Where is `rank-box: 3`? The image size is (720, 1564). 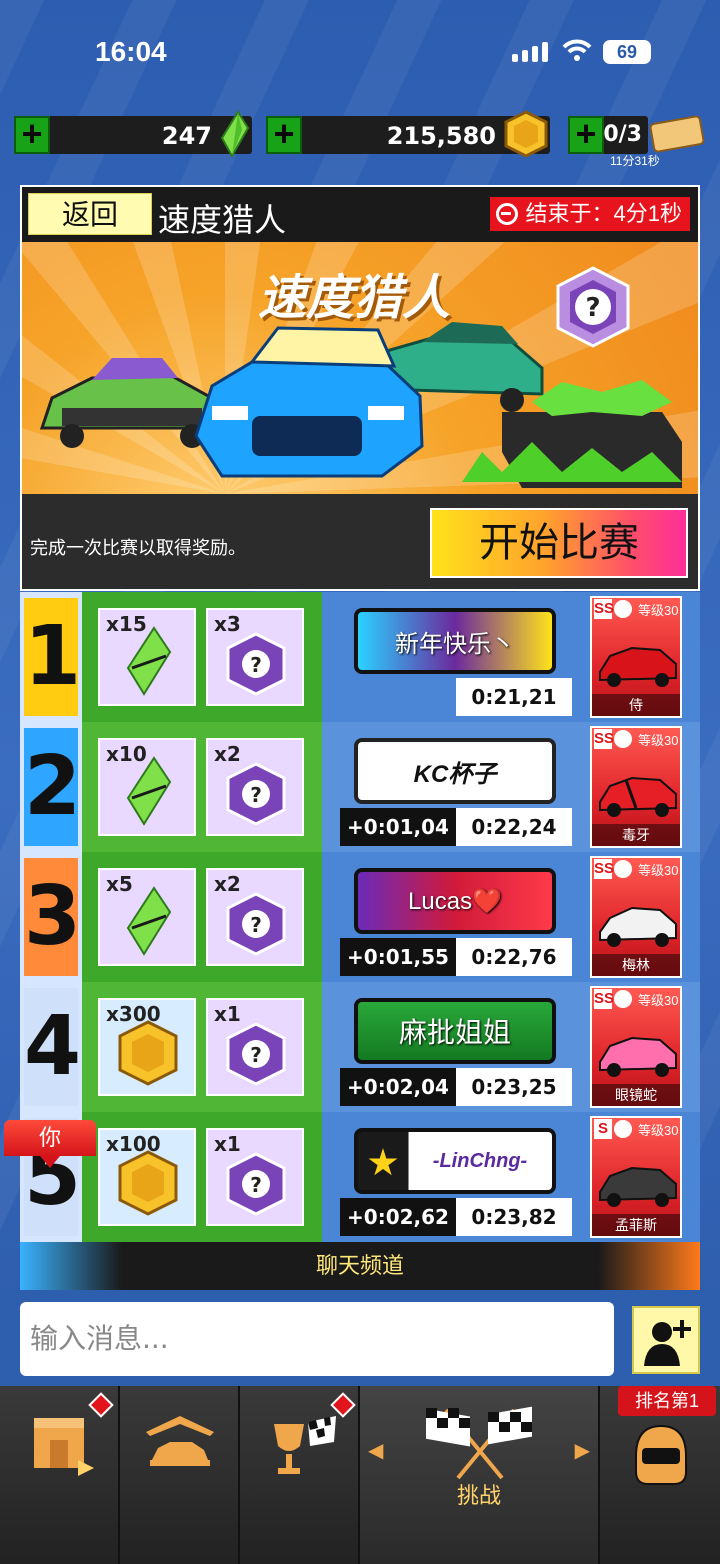
rank-box: 3 is located at coordinates (51, 917).